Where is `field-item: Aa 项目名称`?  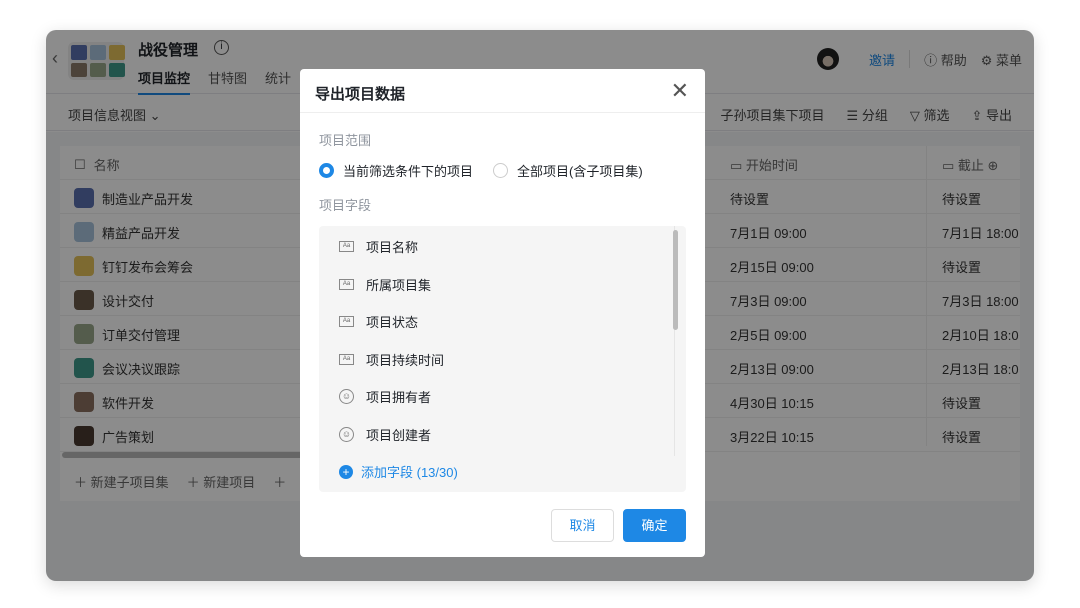 field-item: Aa 项目名称 is located at coordinates (378, 246).